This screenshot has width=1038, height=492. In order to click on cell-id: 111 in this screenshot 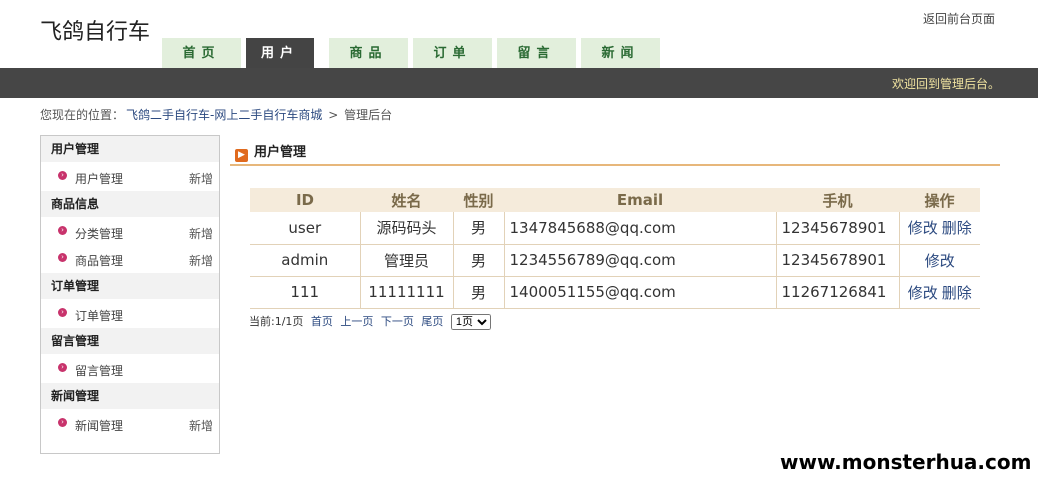, I will do `click(305, 292)`.